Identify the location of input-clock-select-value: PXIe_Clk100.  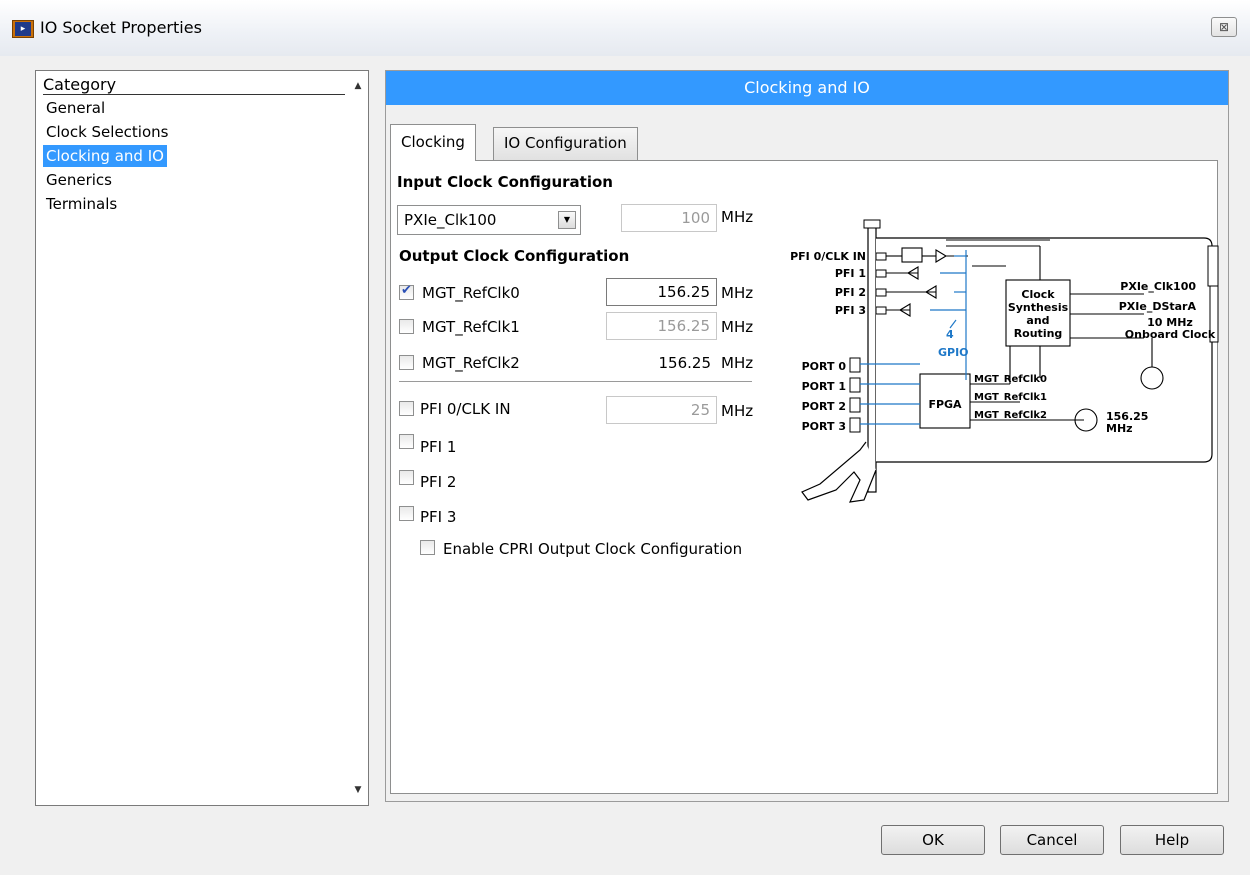
(450, 220).